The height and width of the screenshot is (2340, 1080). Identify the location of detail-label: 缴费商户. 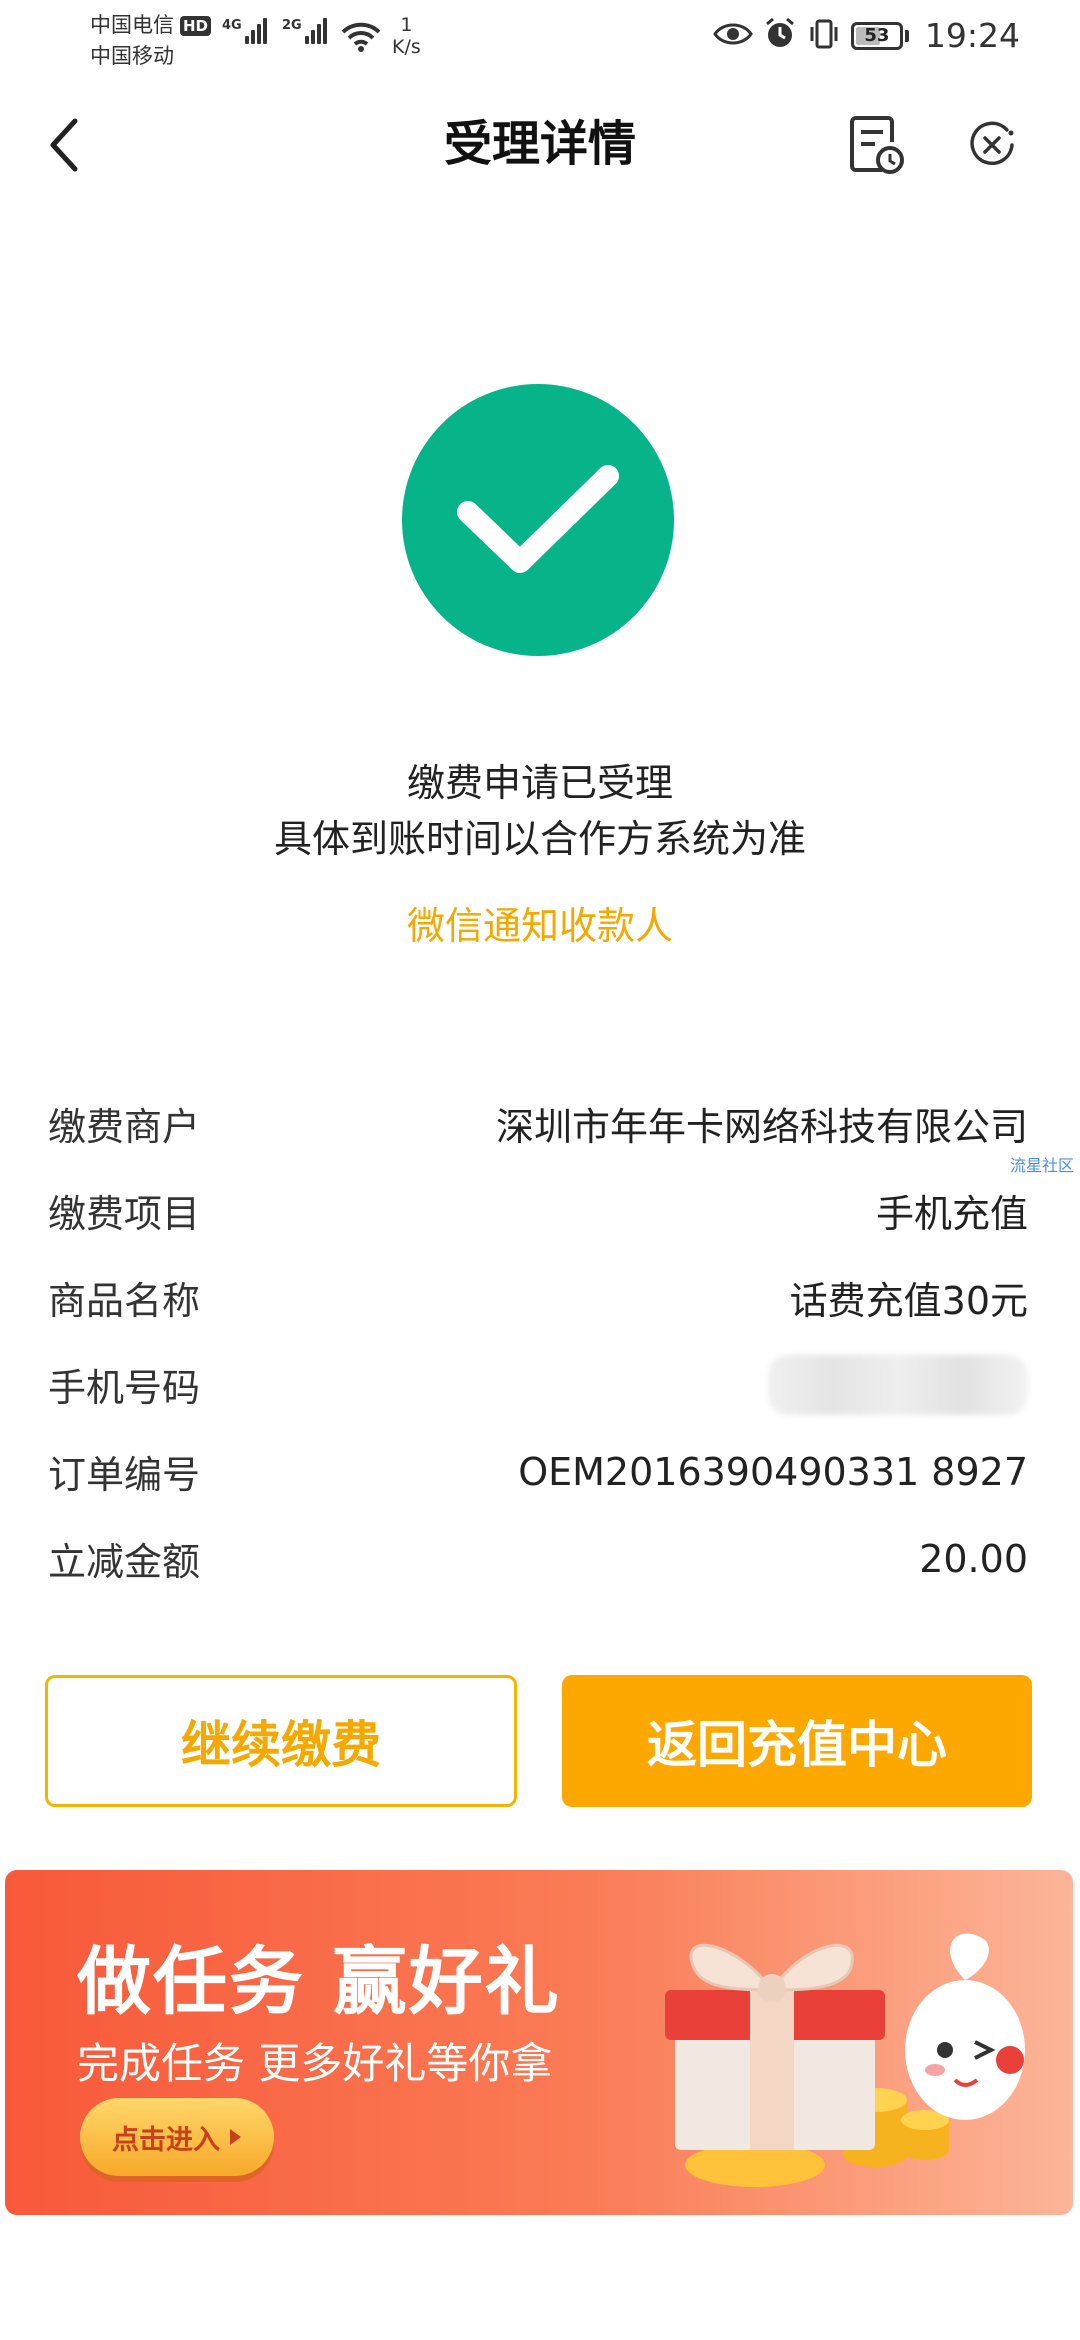
(124, 1127).